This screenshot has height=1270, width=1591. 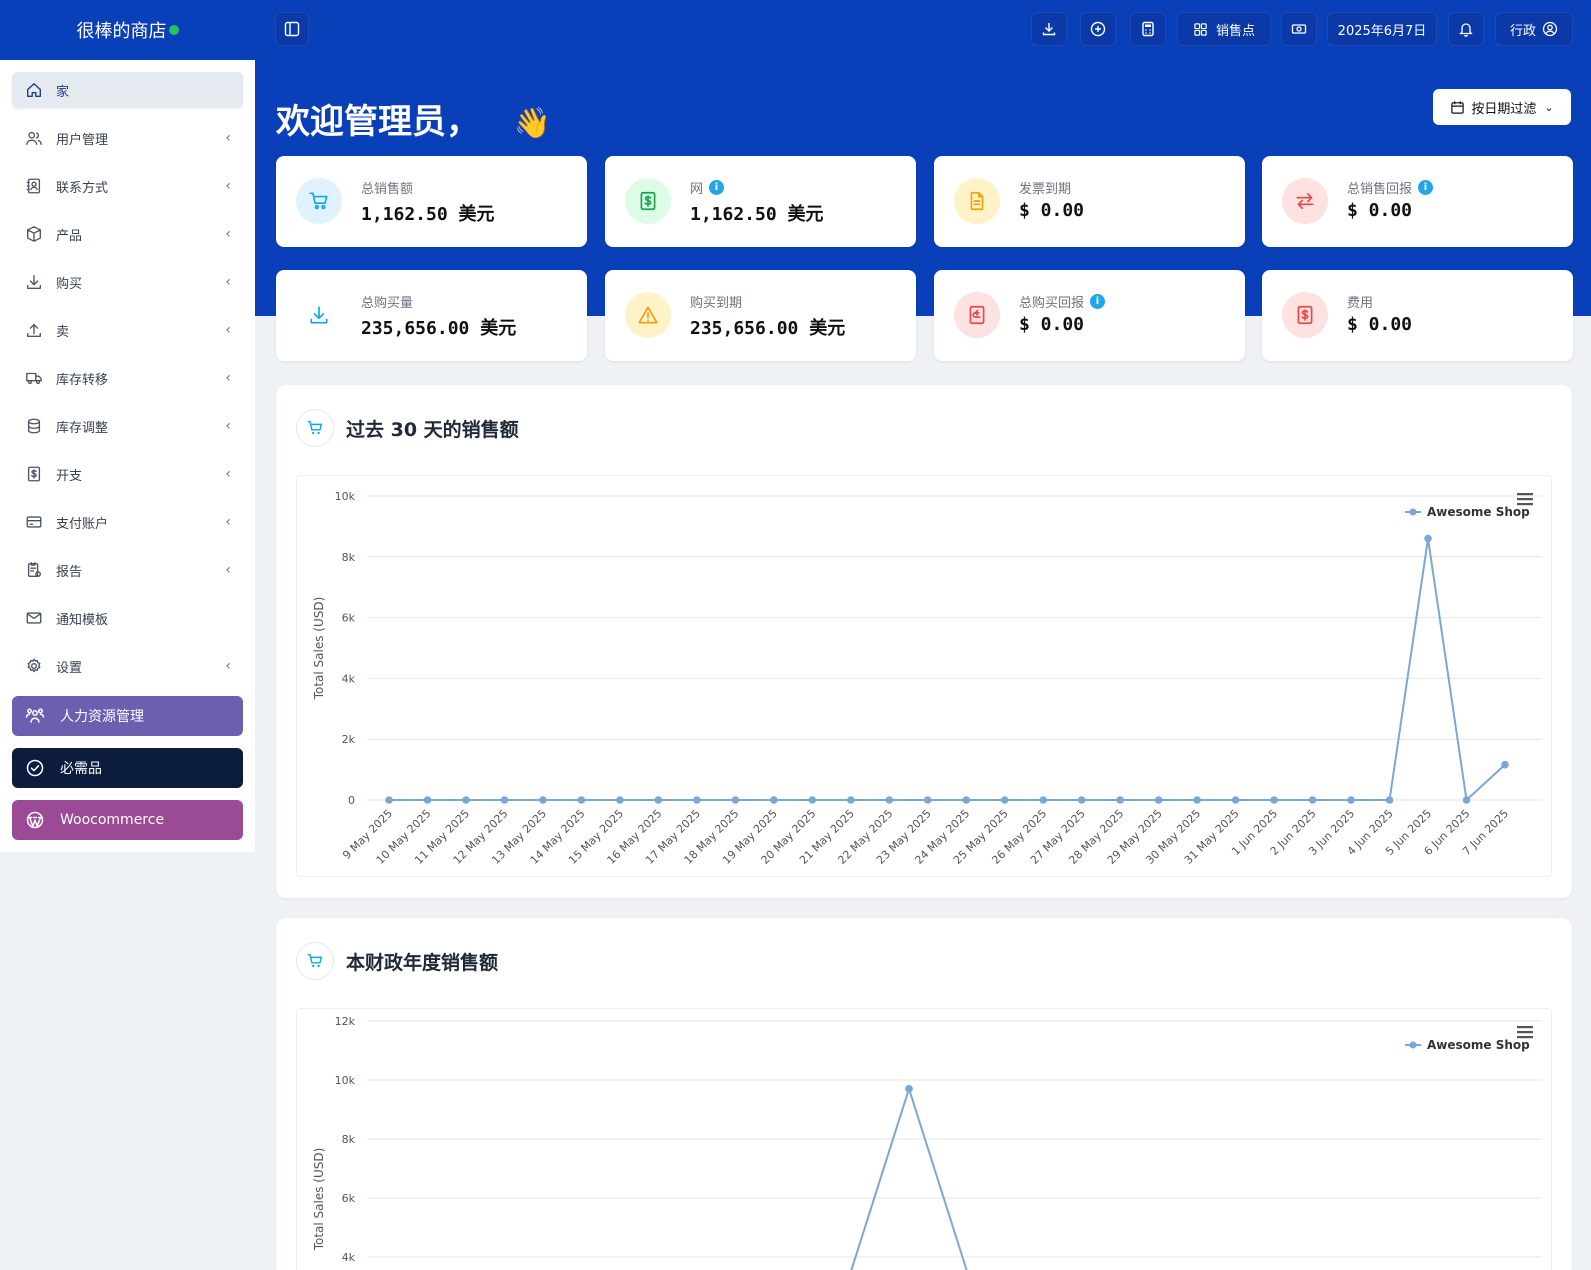 I want to click on y-tick-label: 12k, so click(x=345, y=1021).